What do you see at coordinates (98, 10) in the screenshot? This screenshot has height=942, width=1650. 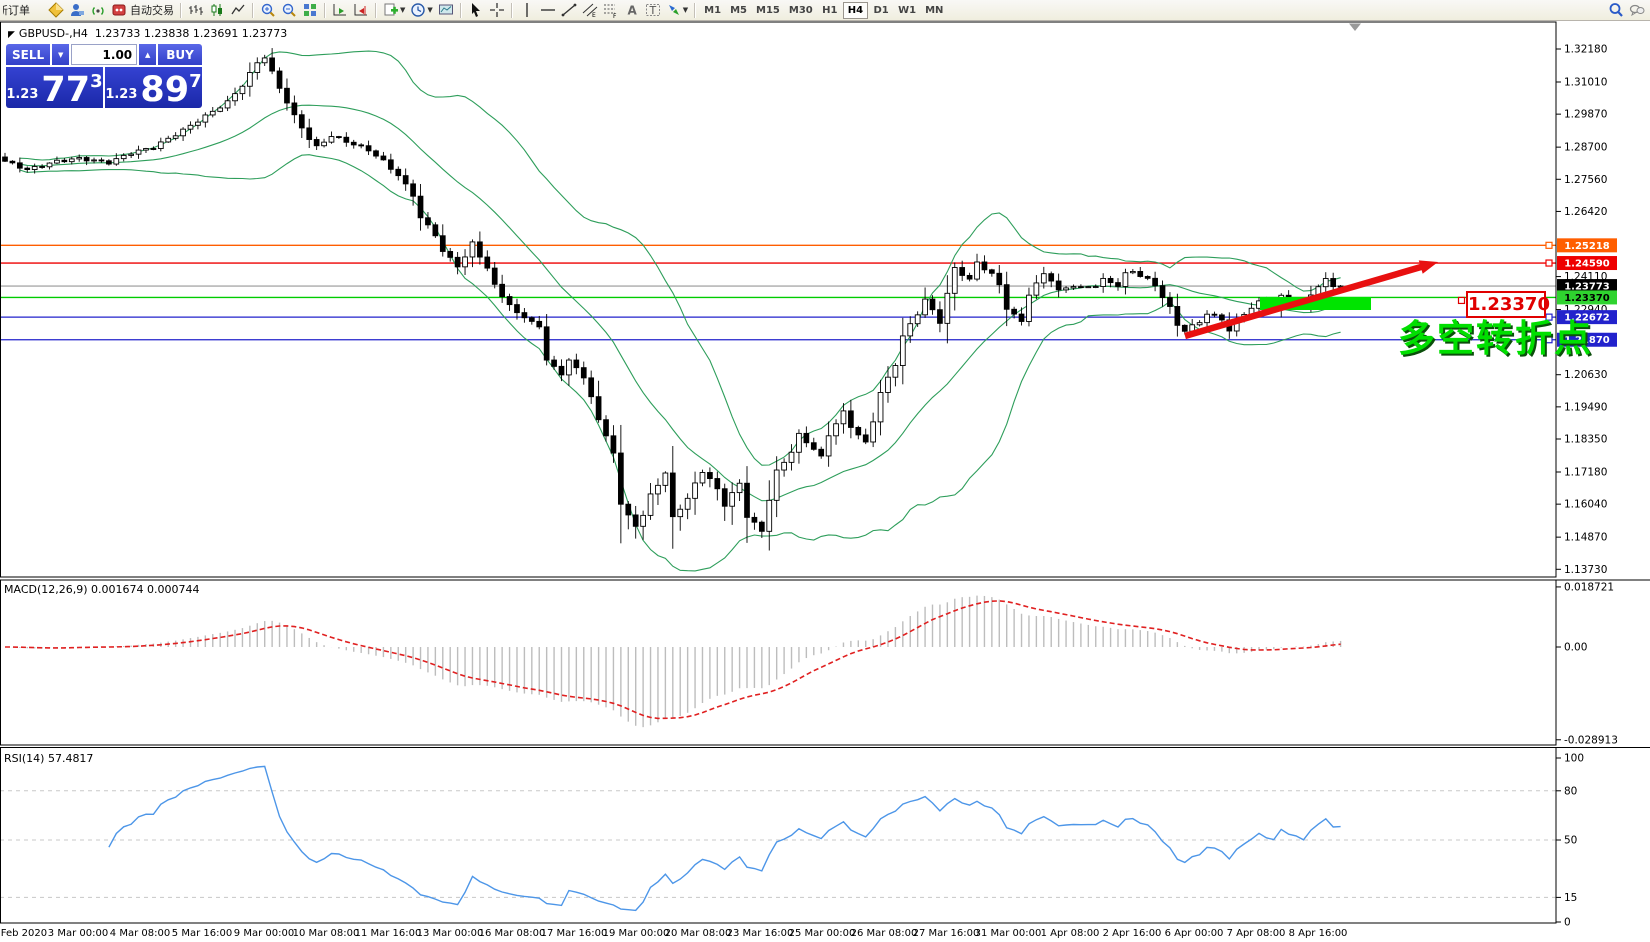 I see `signals-button` at bounding box center [98, 10].